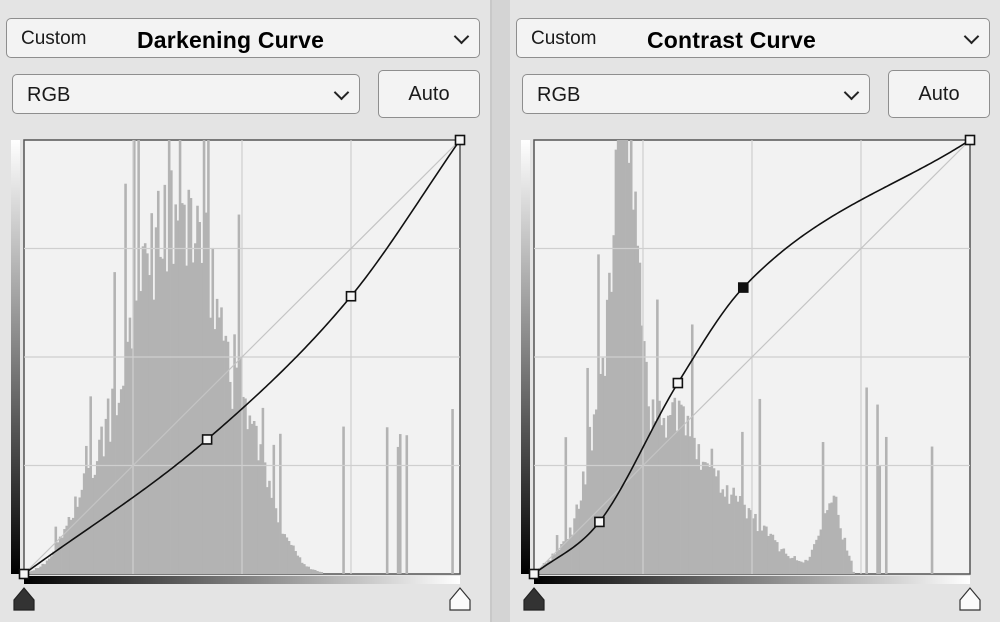 This screenshot has width=1000, height=622. I want to click on panel-divider, so click(500, 311).